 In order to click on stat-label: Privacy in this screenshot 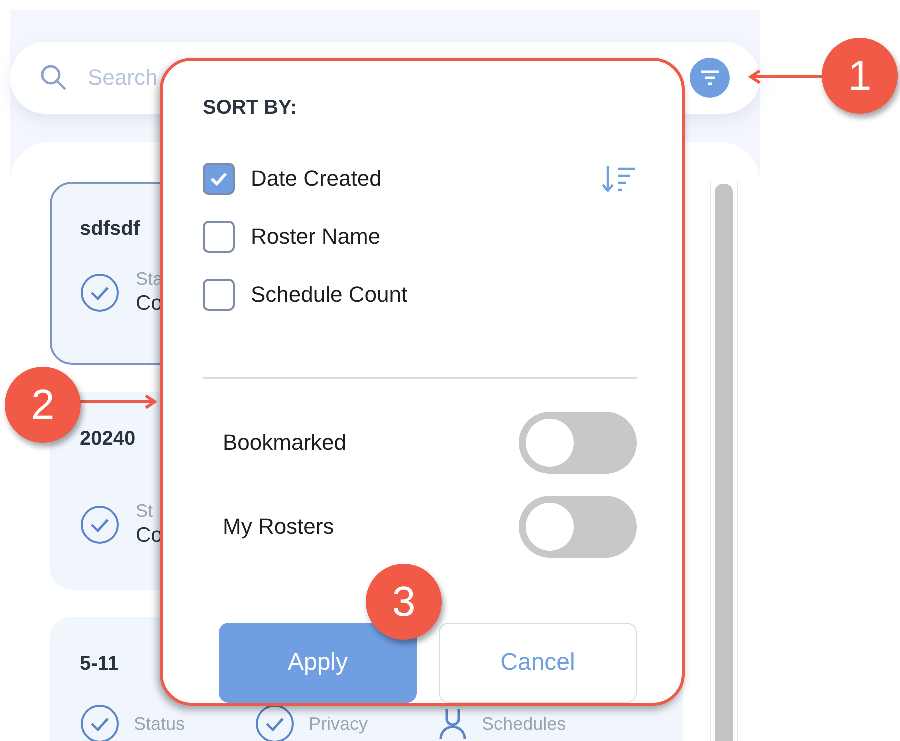, I will do `click(338, 724)`.